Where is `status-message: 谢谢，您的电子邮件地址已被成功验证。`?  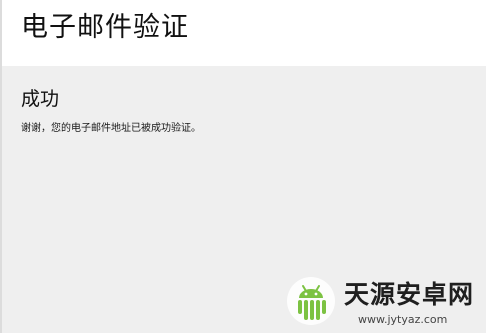
status-message: 谢谢，您的电子邮件地址已被成功验证。 is located at coordinates (111, 128).